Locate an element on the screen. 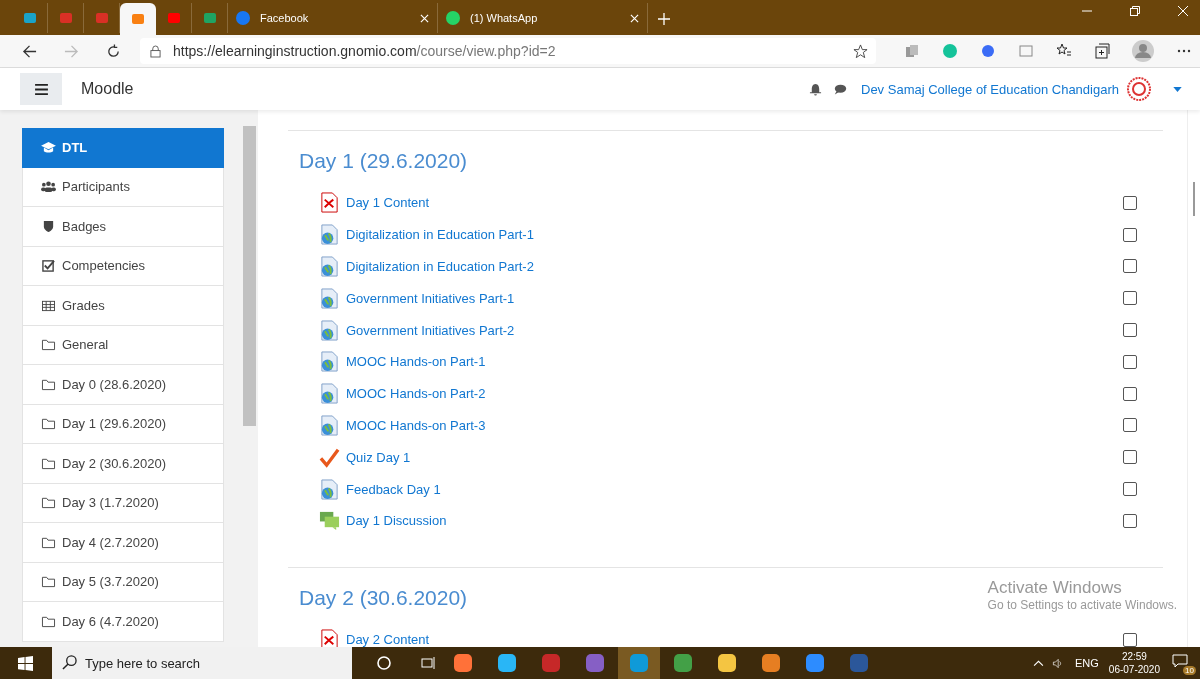 The height and width of the screenshot is (679, 1200). notification-count: 10 is located at coordinates (1189, 670).